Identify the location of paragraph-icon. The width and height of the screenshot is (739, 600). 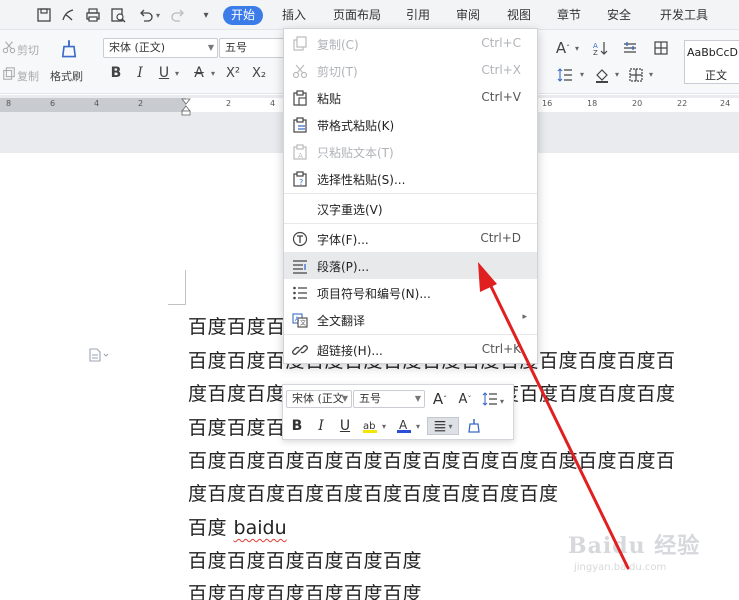
(299, 265).